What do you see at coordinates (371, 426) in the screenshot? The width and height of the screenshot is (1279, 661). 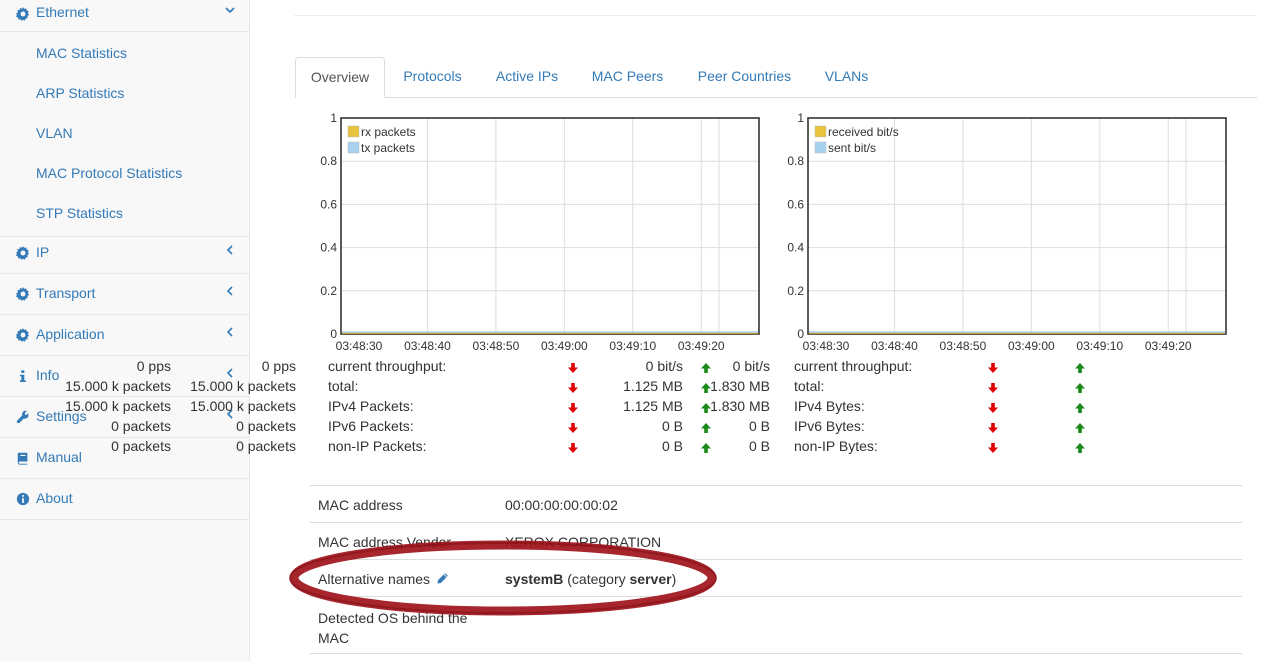 I see `stat-label: IPv6 Packets:` at bounding box center [371, 426].